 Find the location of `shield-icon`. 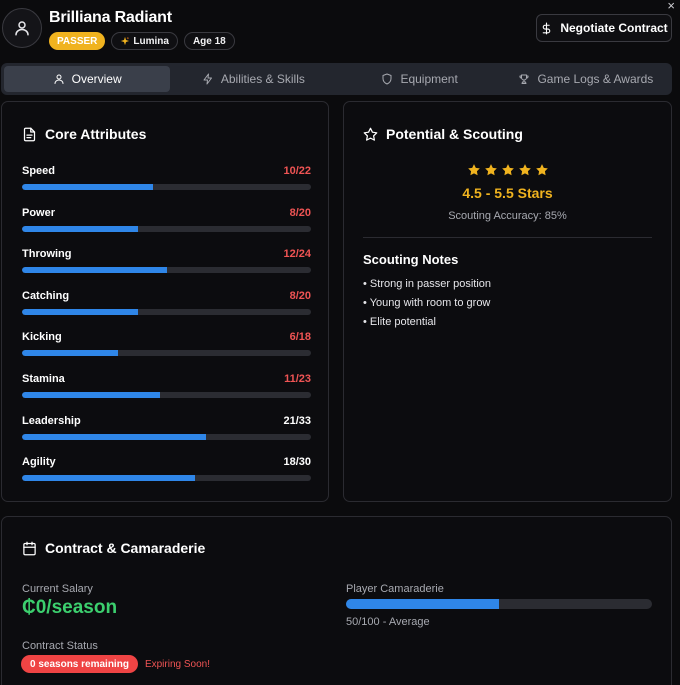

shield-icon is located at coordinates (387, 79).